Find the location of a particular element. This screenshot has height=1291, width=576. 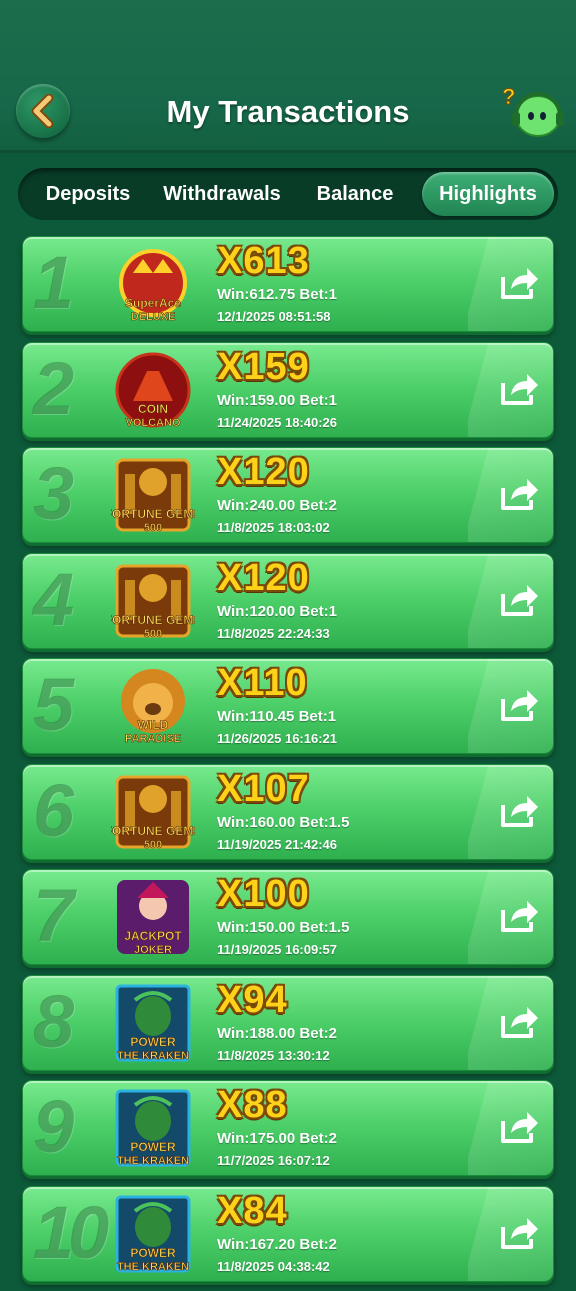

win-bet-text: Win:167.20 Bet:2 is located at coordinates (277, 1244).